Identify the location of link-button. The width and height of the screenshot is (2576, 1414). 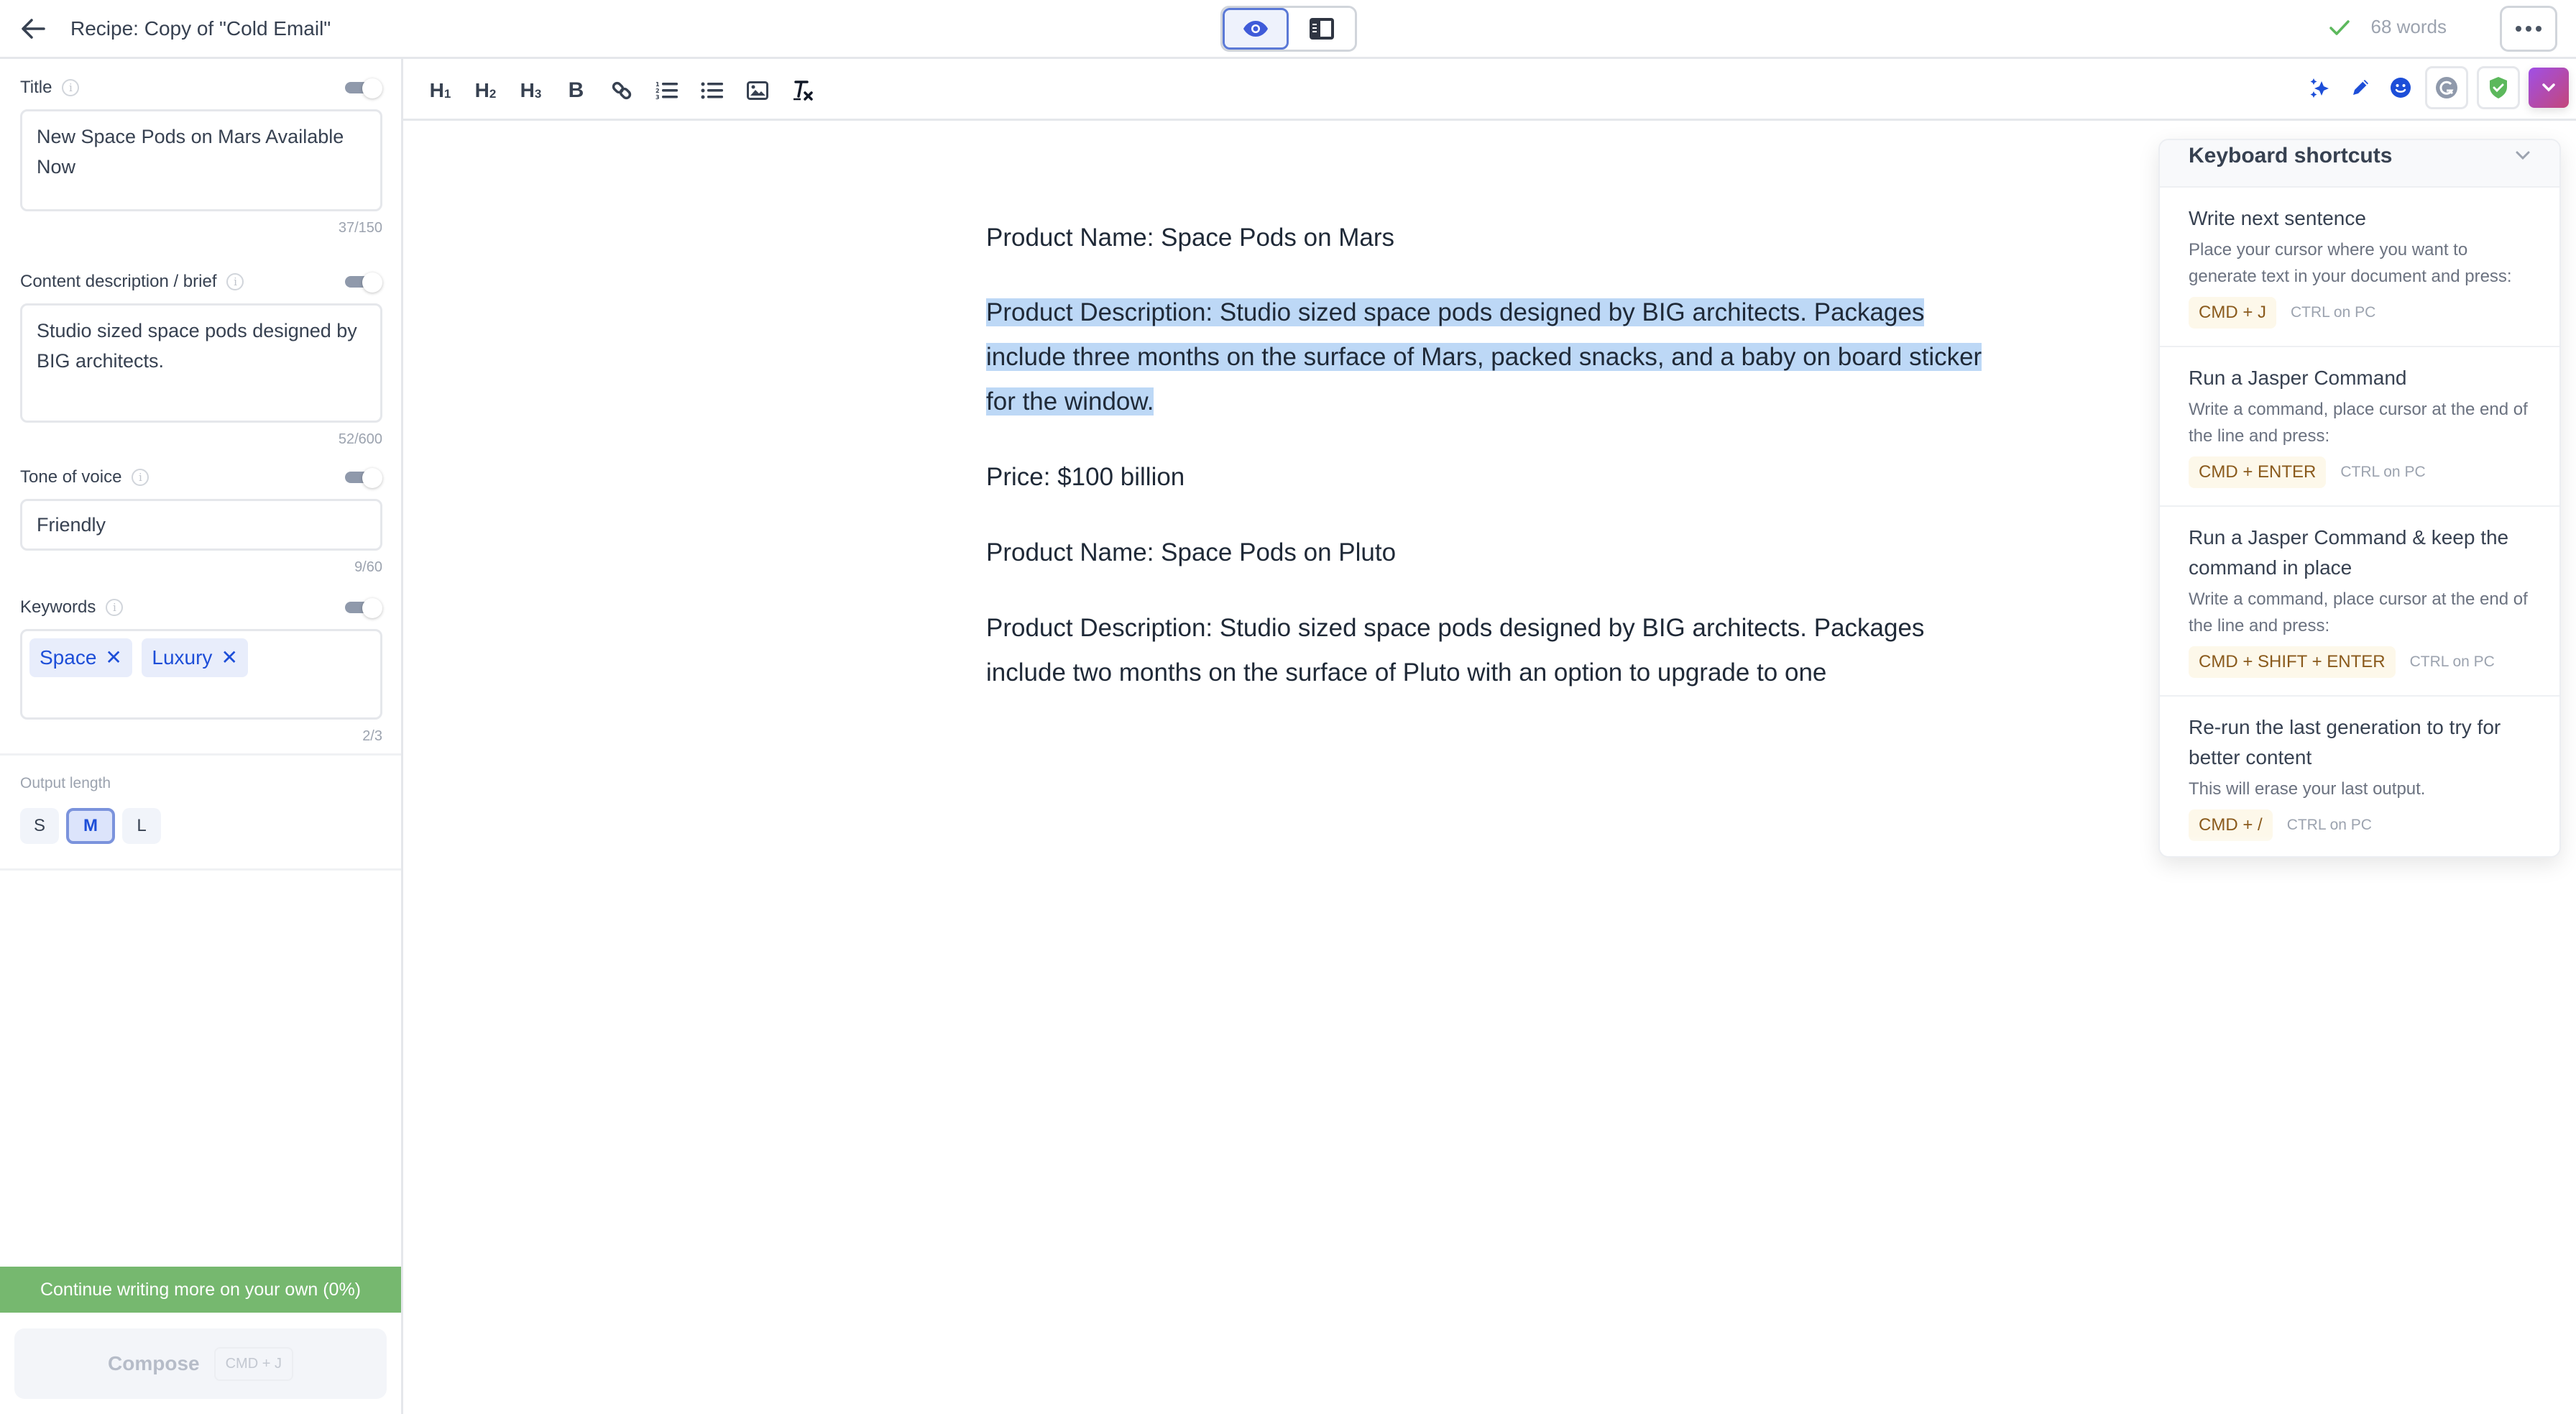
(621, 90).